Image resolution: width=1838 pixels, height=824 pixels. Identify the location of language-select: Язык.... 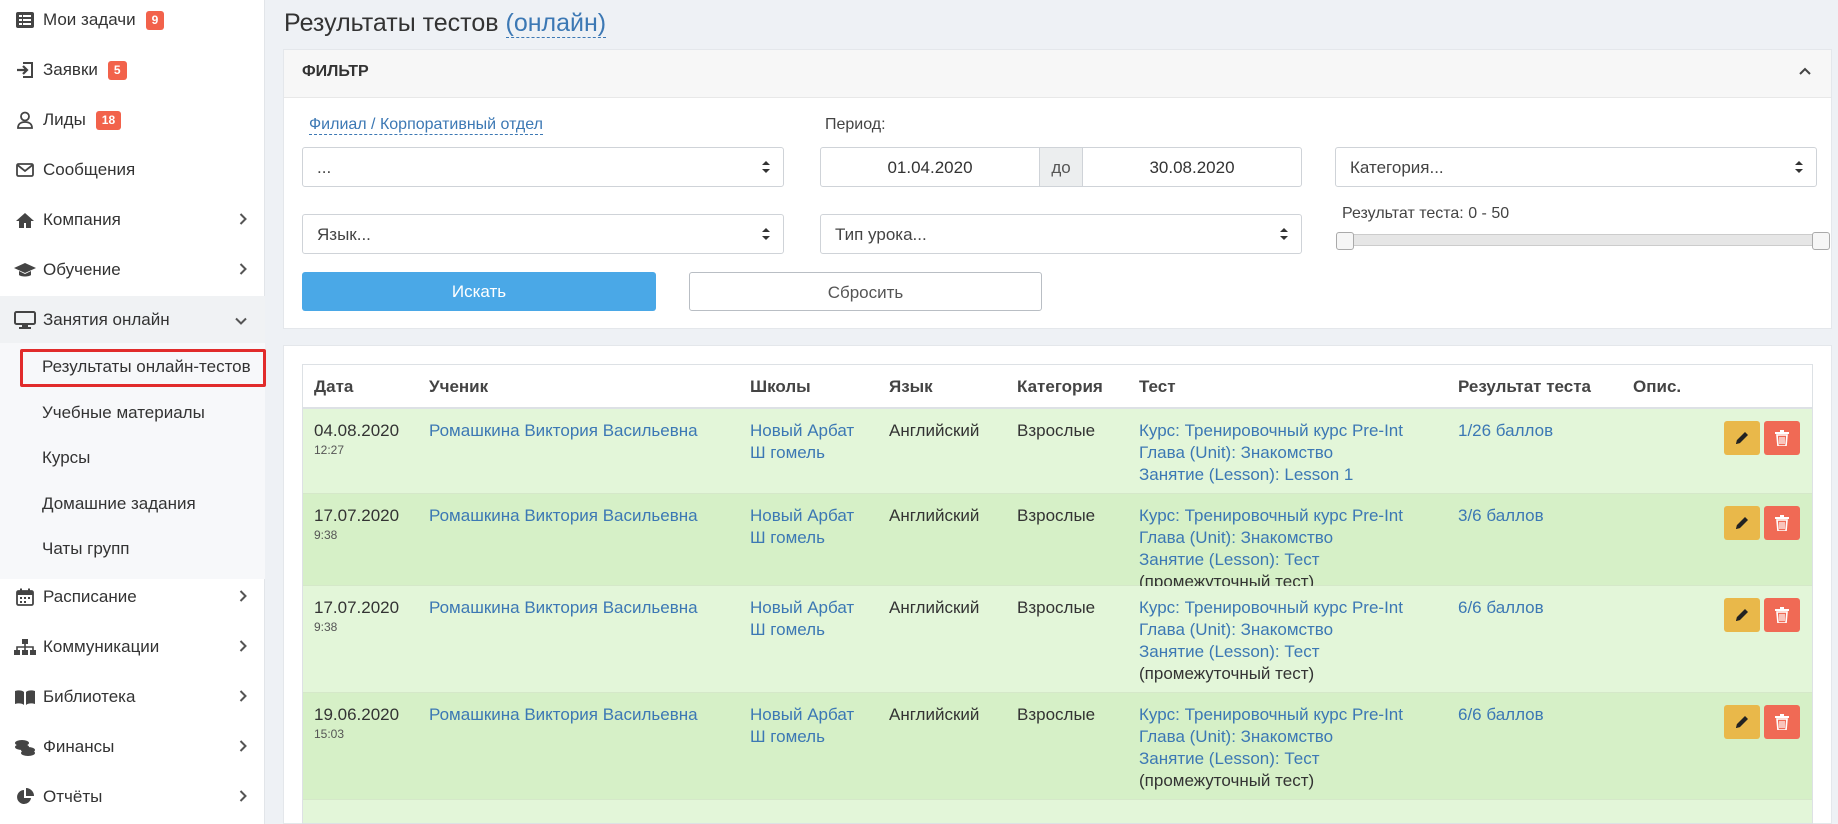
(543, 234).